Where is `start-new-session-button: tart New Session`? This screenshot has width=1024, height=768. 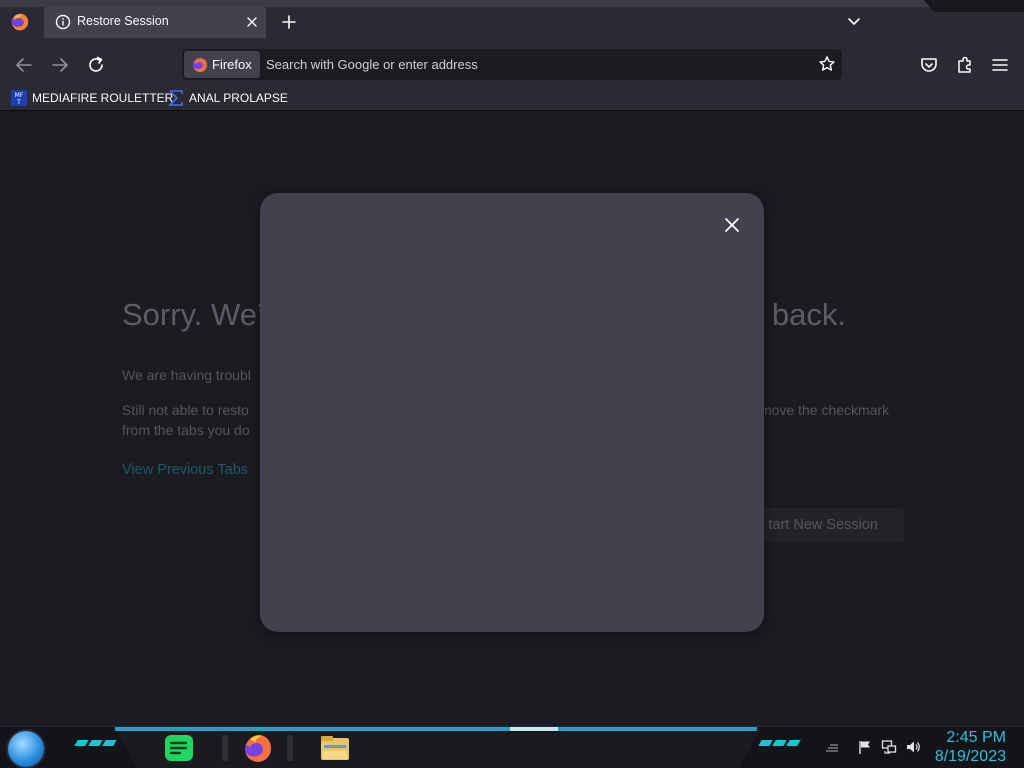 start-new-session-button: tart New Session is located at coordinates (826, 525).